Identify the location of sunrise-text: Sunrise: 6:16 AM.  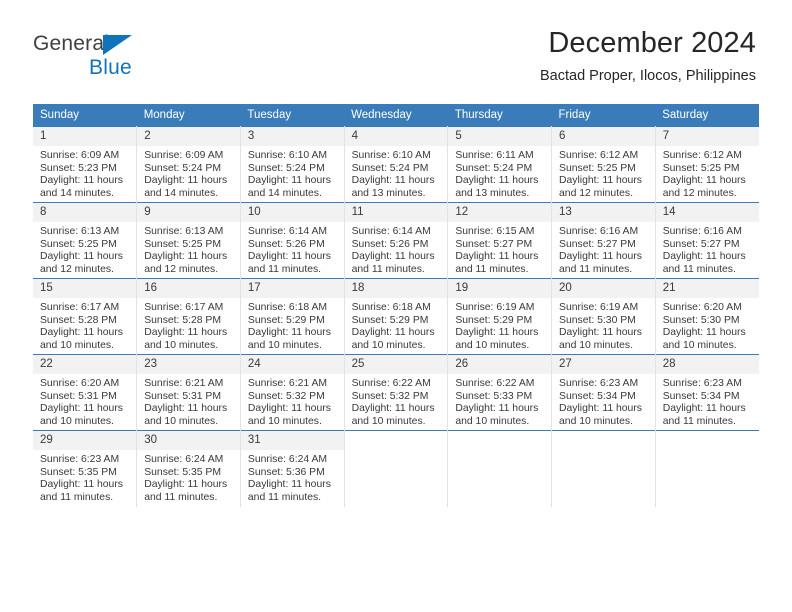
(599, 231).